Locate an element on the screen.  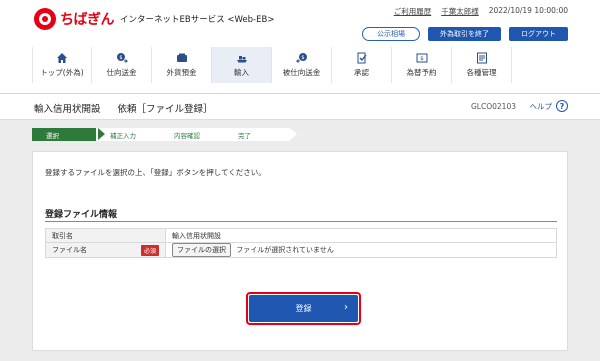
nav-item-label: 被仕向送金 is located at coordinates (301, 72).